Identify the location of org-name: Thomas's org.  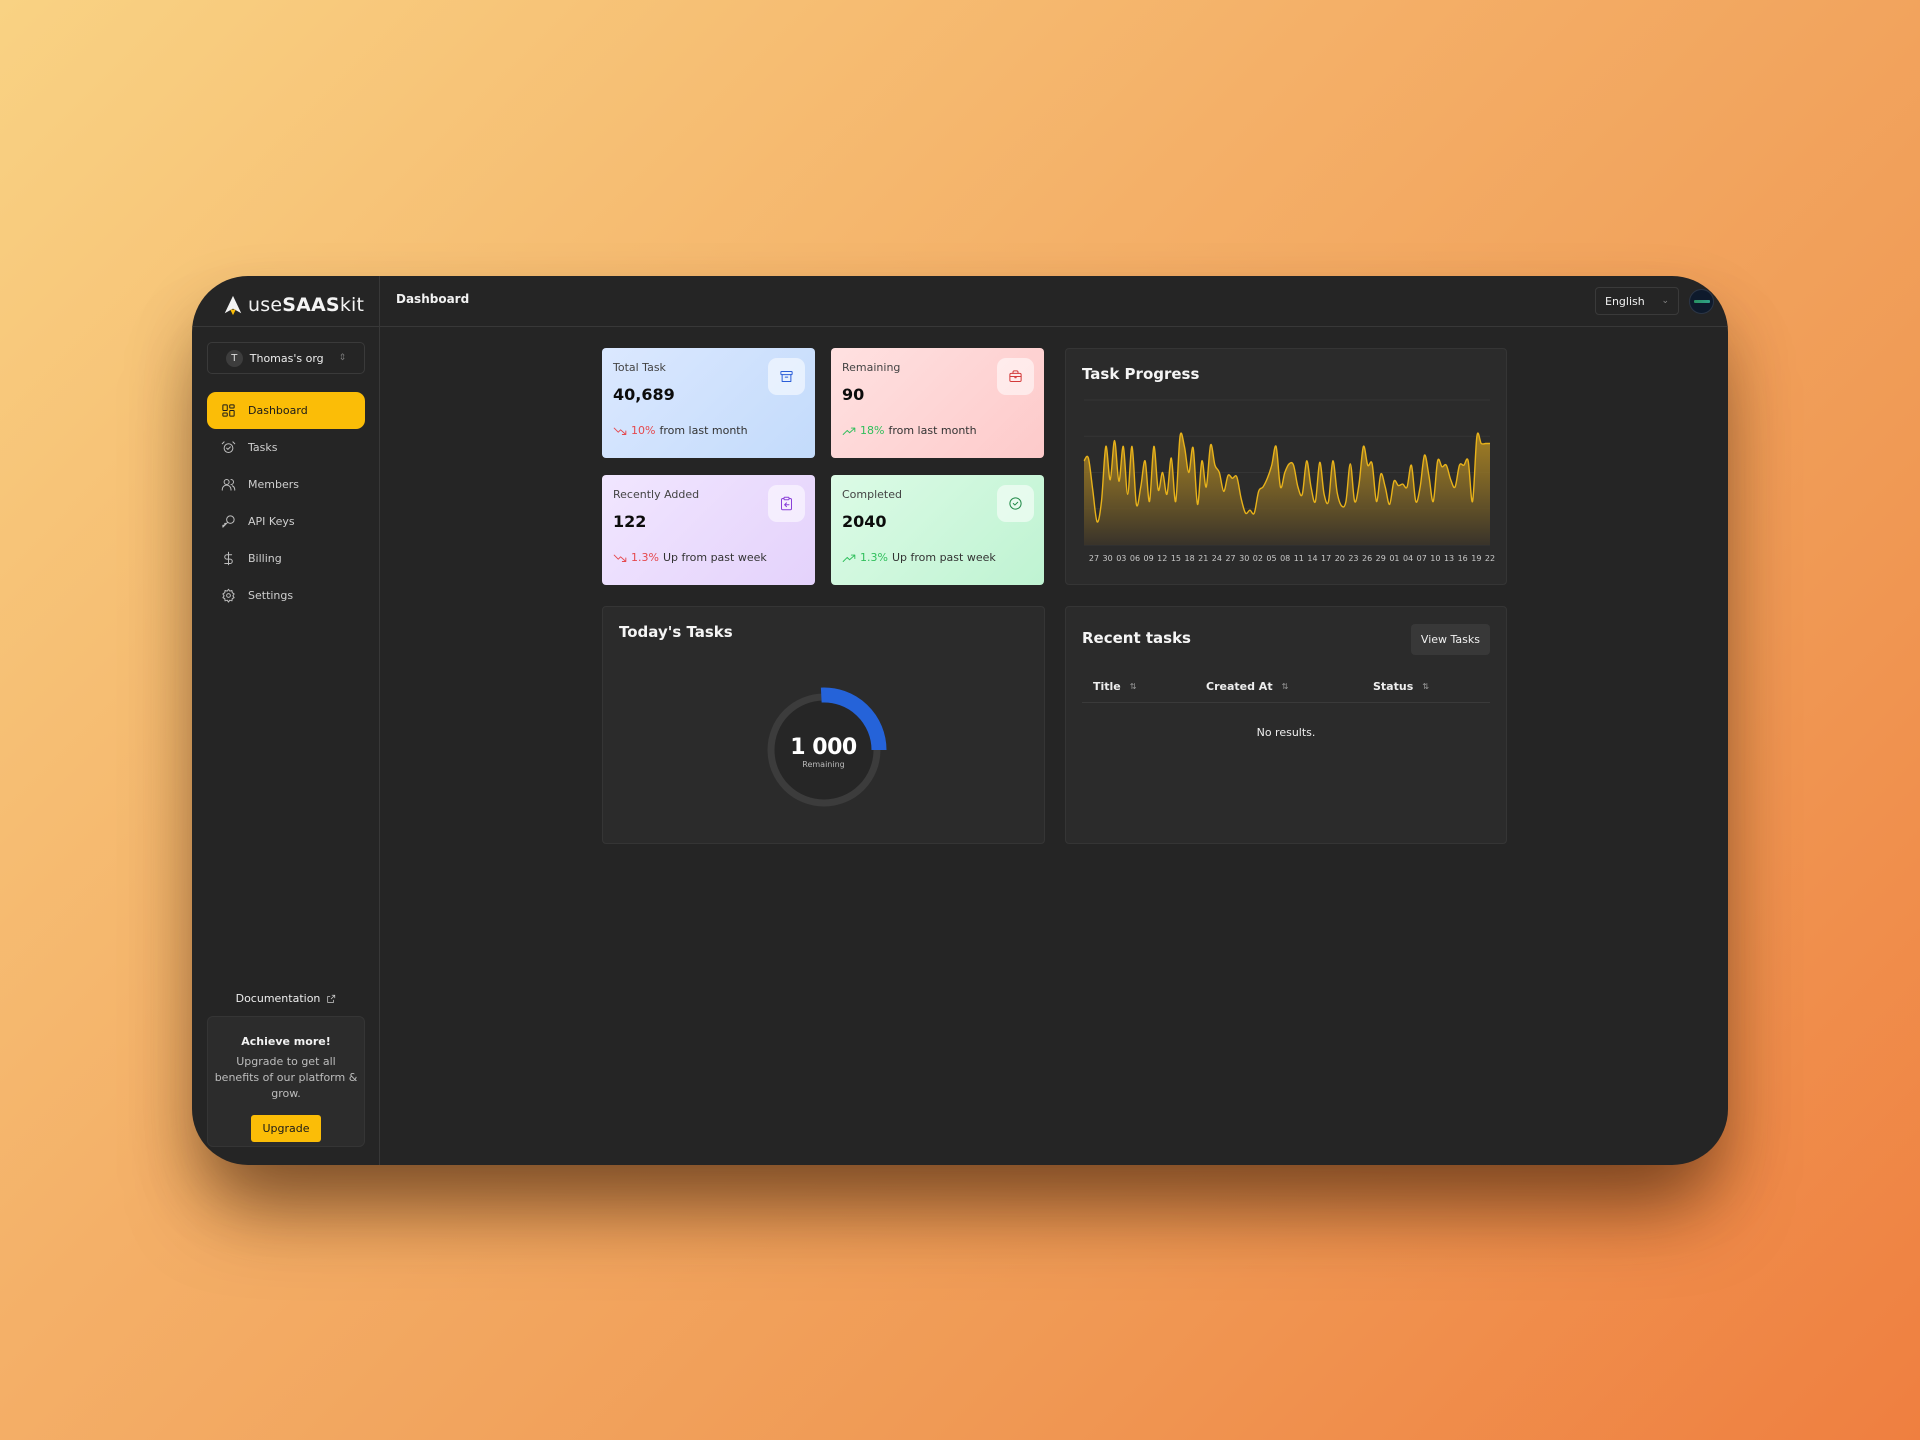
(286, 358).